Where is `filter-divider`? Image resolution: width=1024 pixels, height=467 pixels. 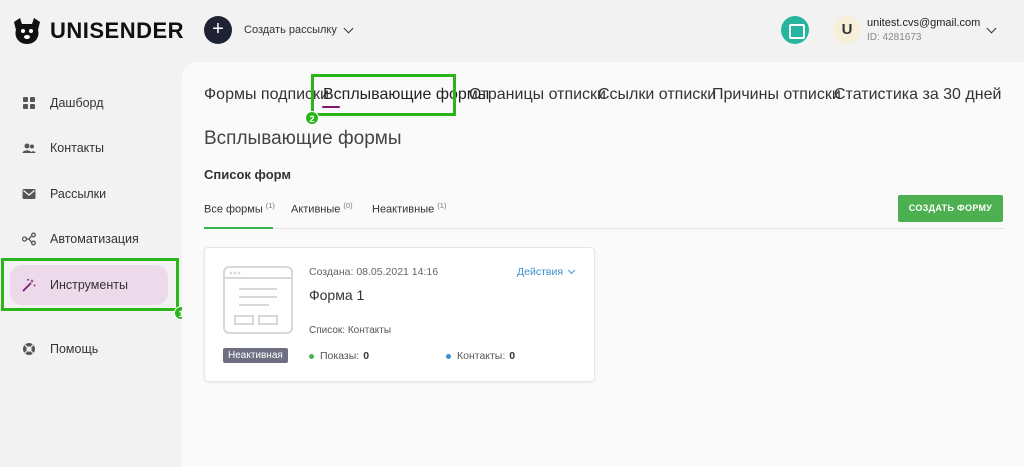
filter-divider is located at coordinates (604, 228).